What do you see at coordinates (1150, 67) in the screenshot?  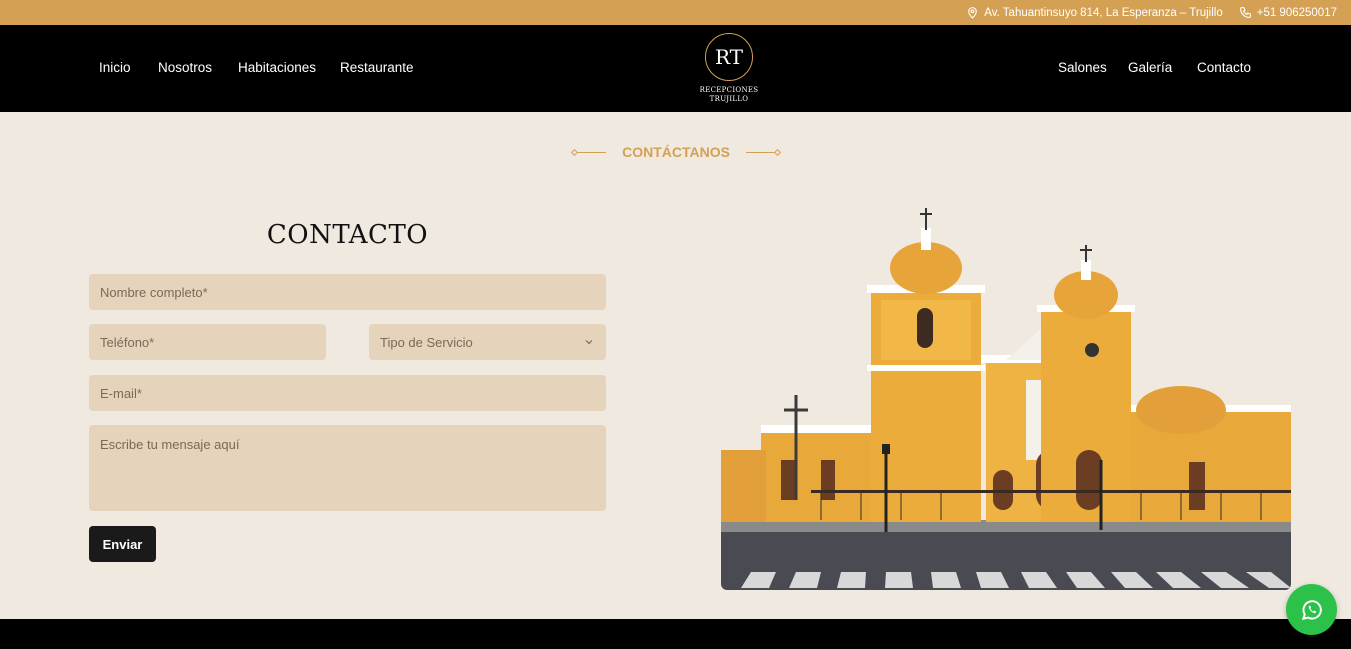 I see `nav-galeria: Galería` at bounding box center [1150, 67].